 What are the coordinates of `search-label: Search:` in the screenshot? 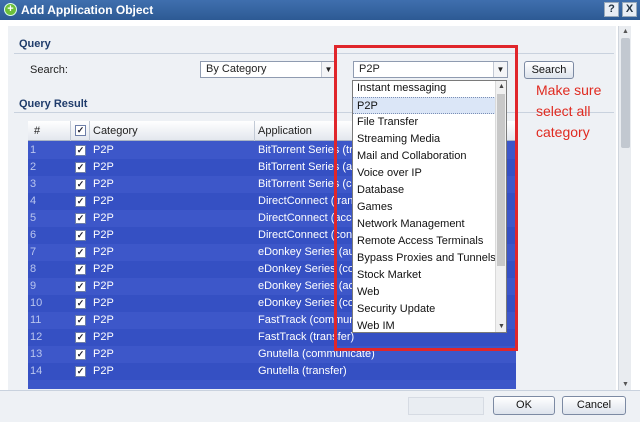 It's located at (49, 70).